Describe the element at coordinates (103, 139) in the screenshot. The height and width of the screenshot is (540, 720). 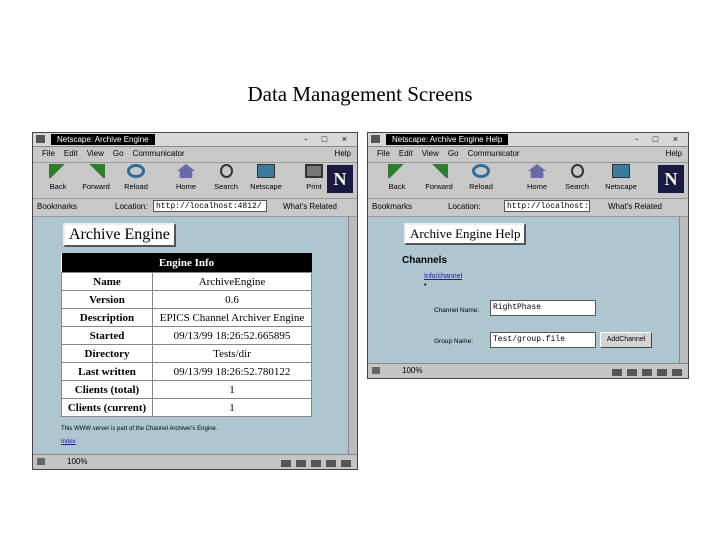
I see `window-title: Netscape: Archive Engine` at that location.